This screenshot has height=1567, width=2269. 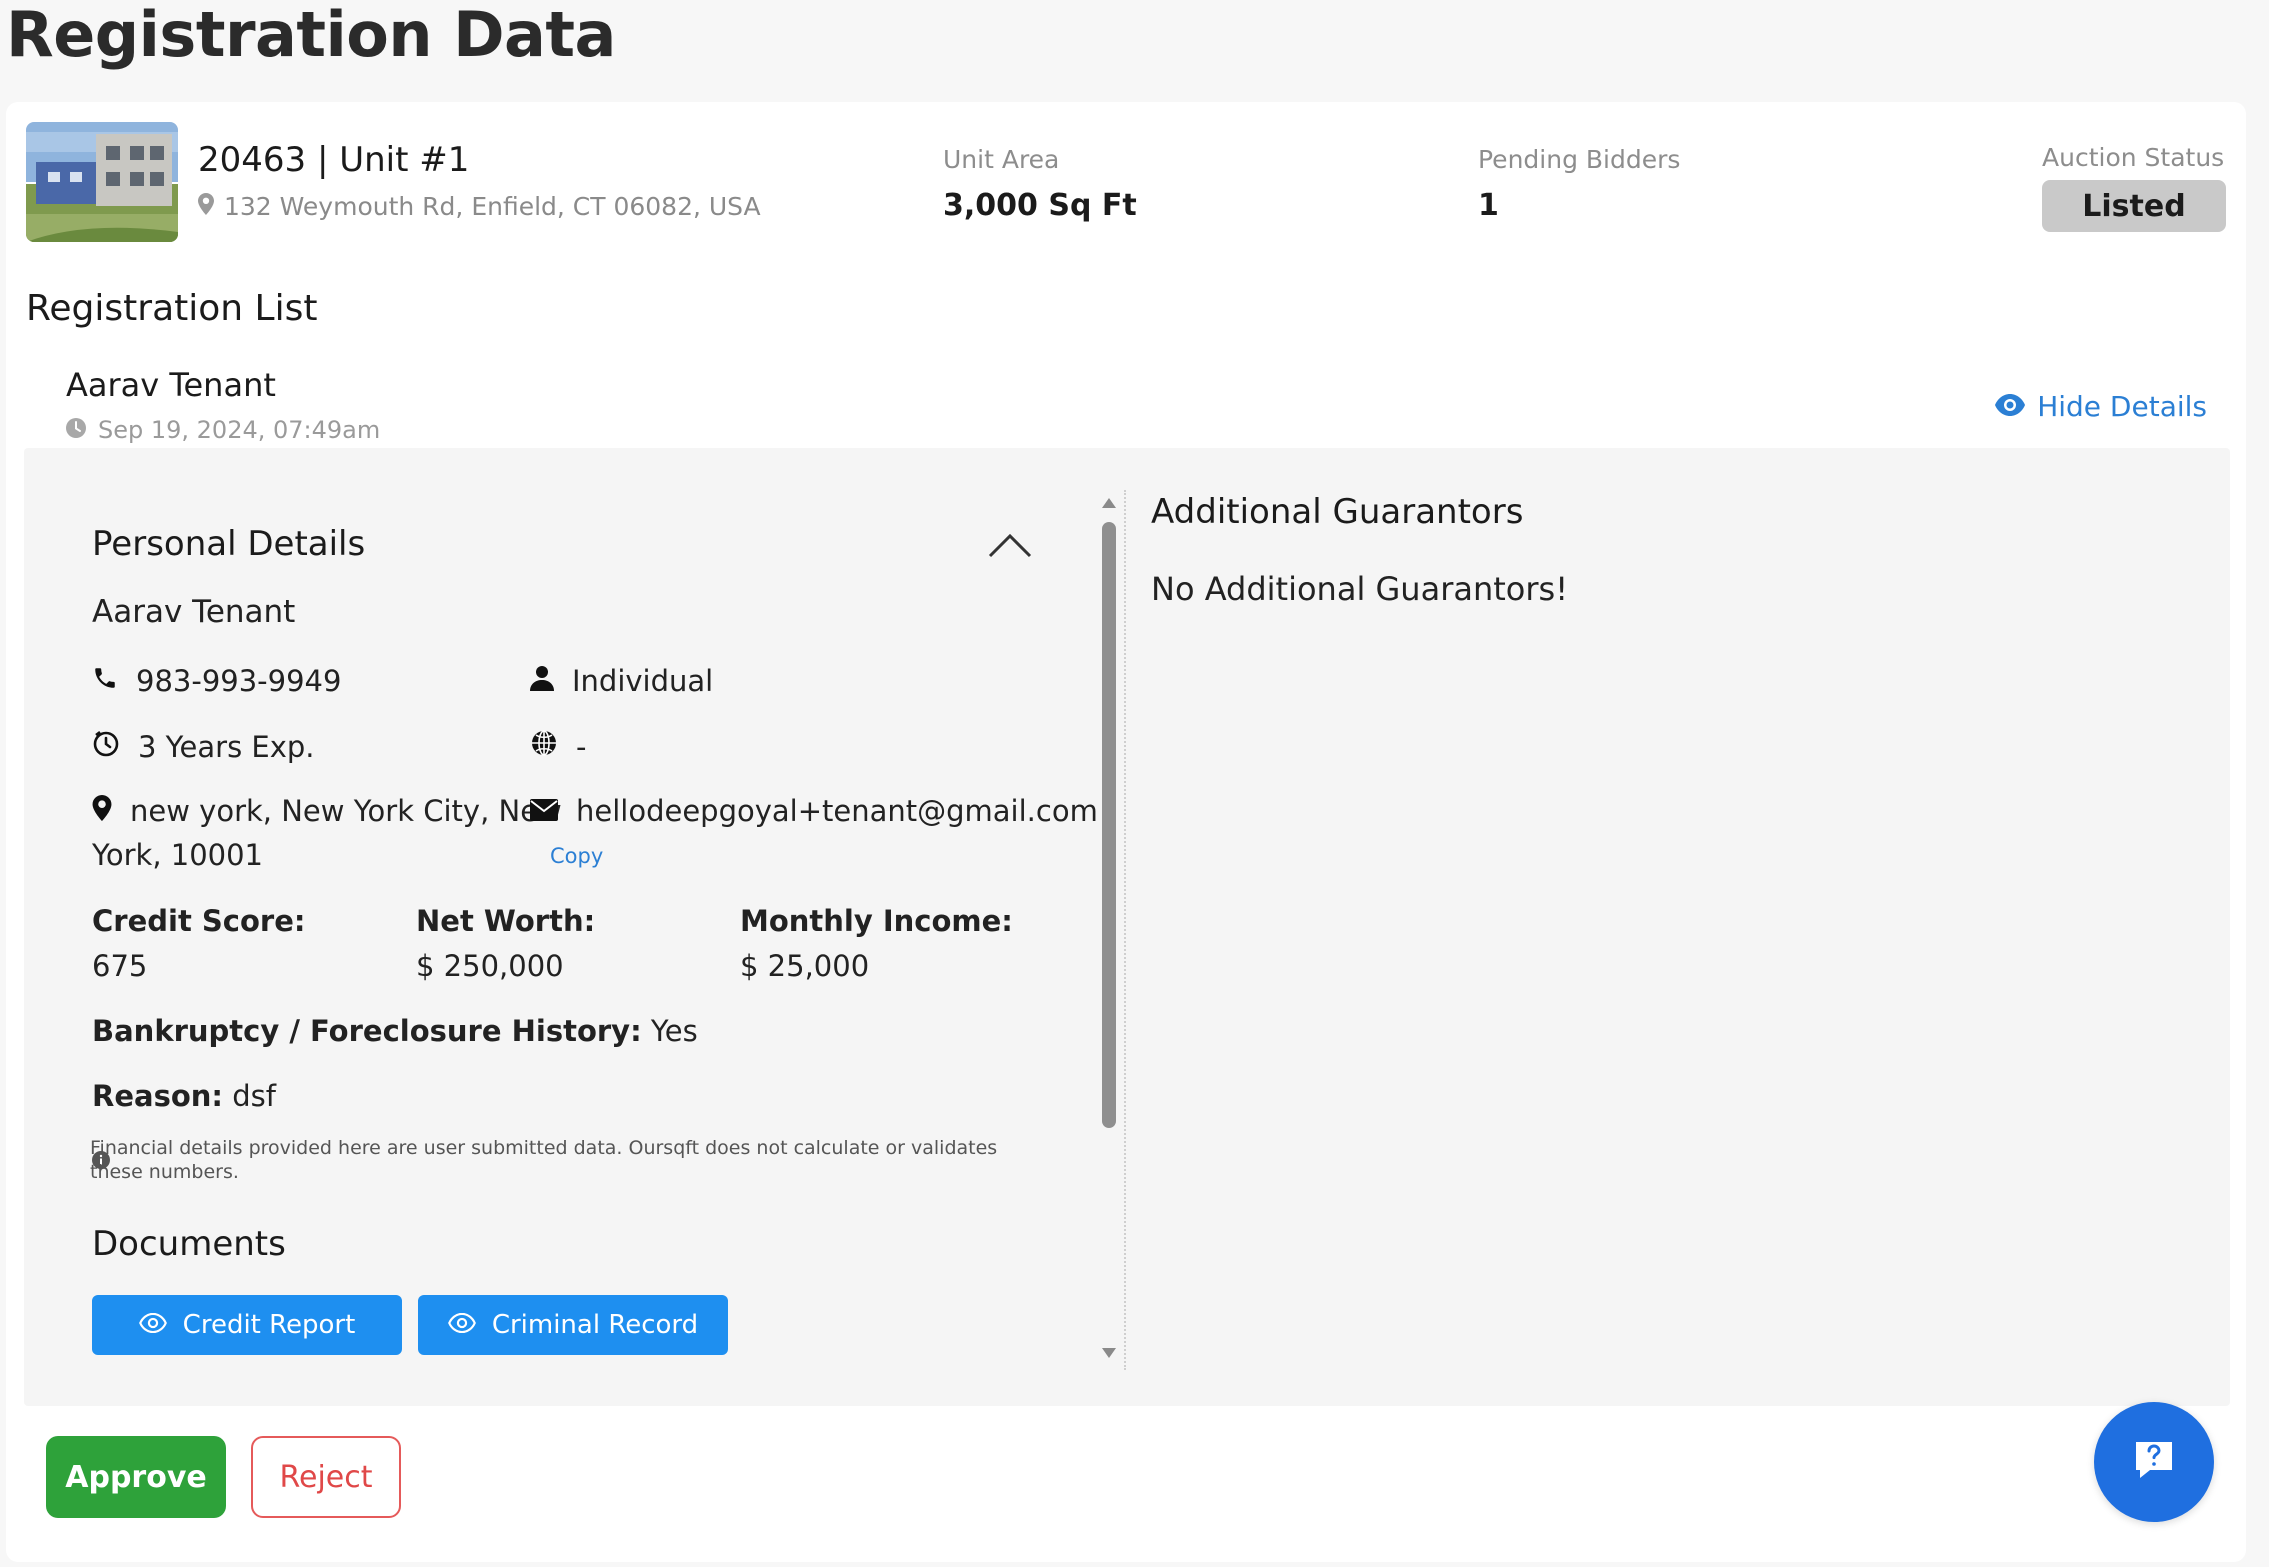 I want to click on experience-value: 3 Years Exp., so click(x=226, y=746).